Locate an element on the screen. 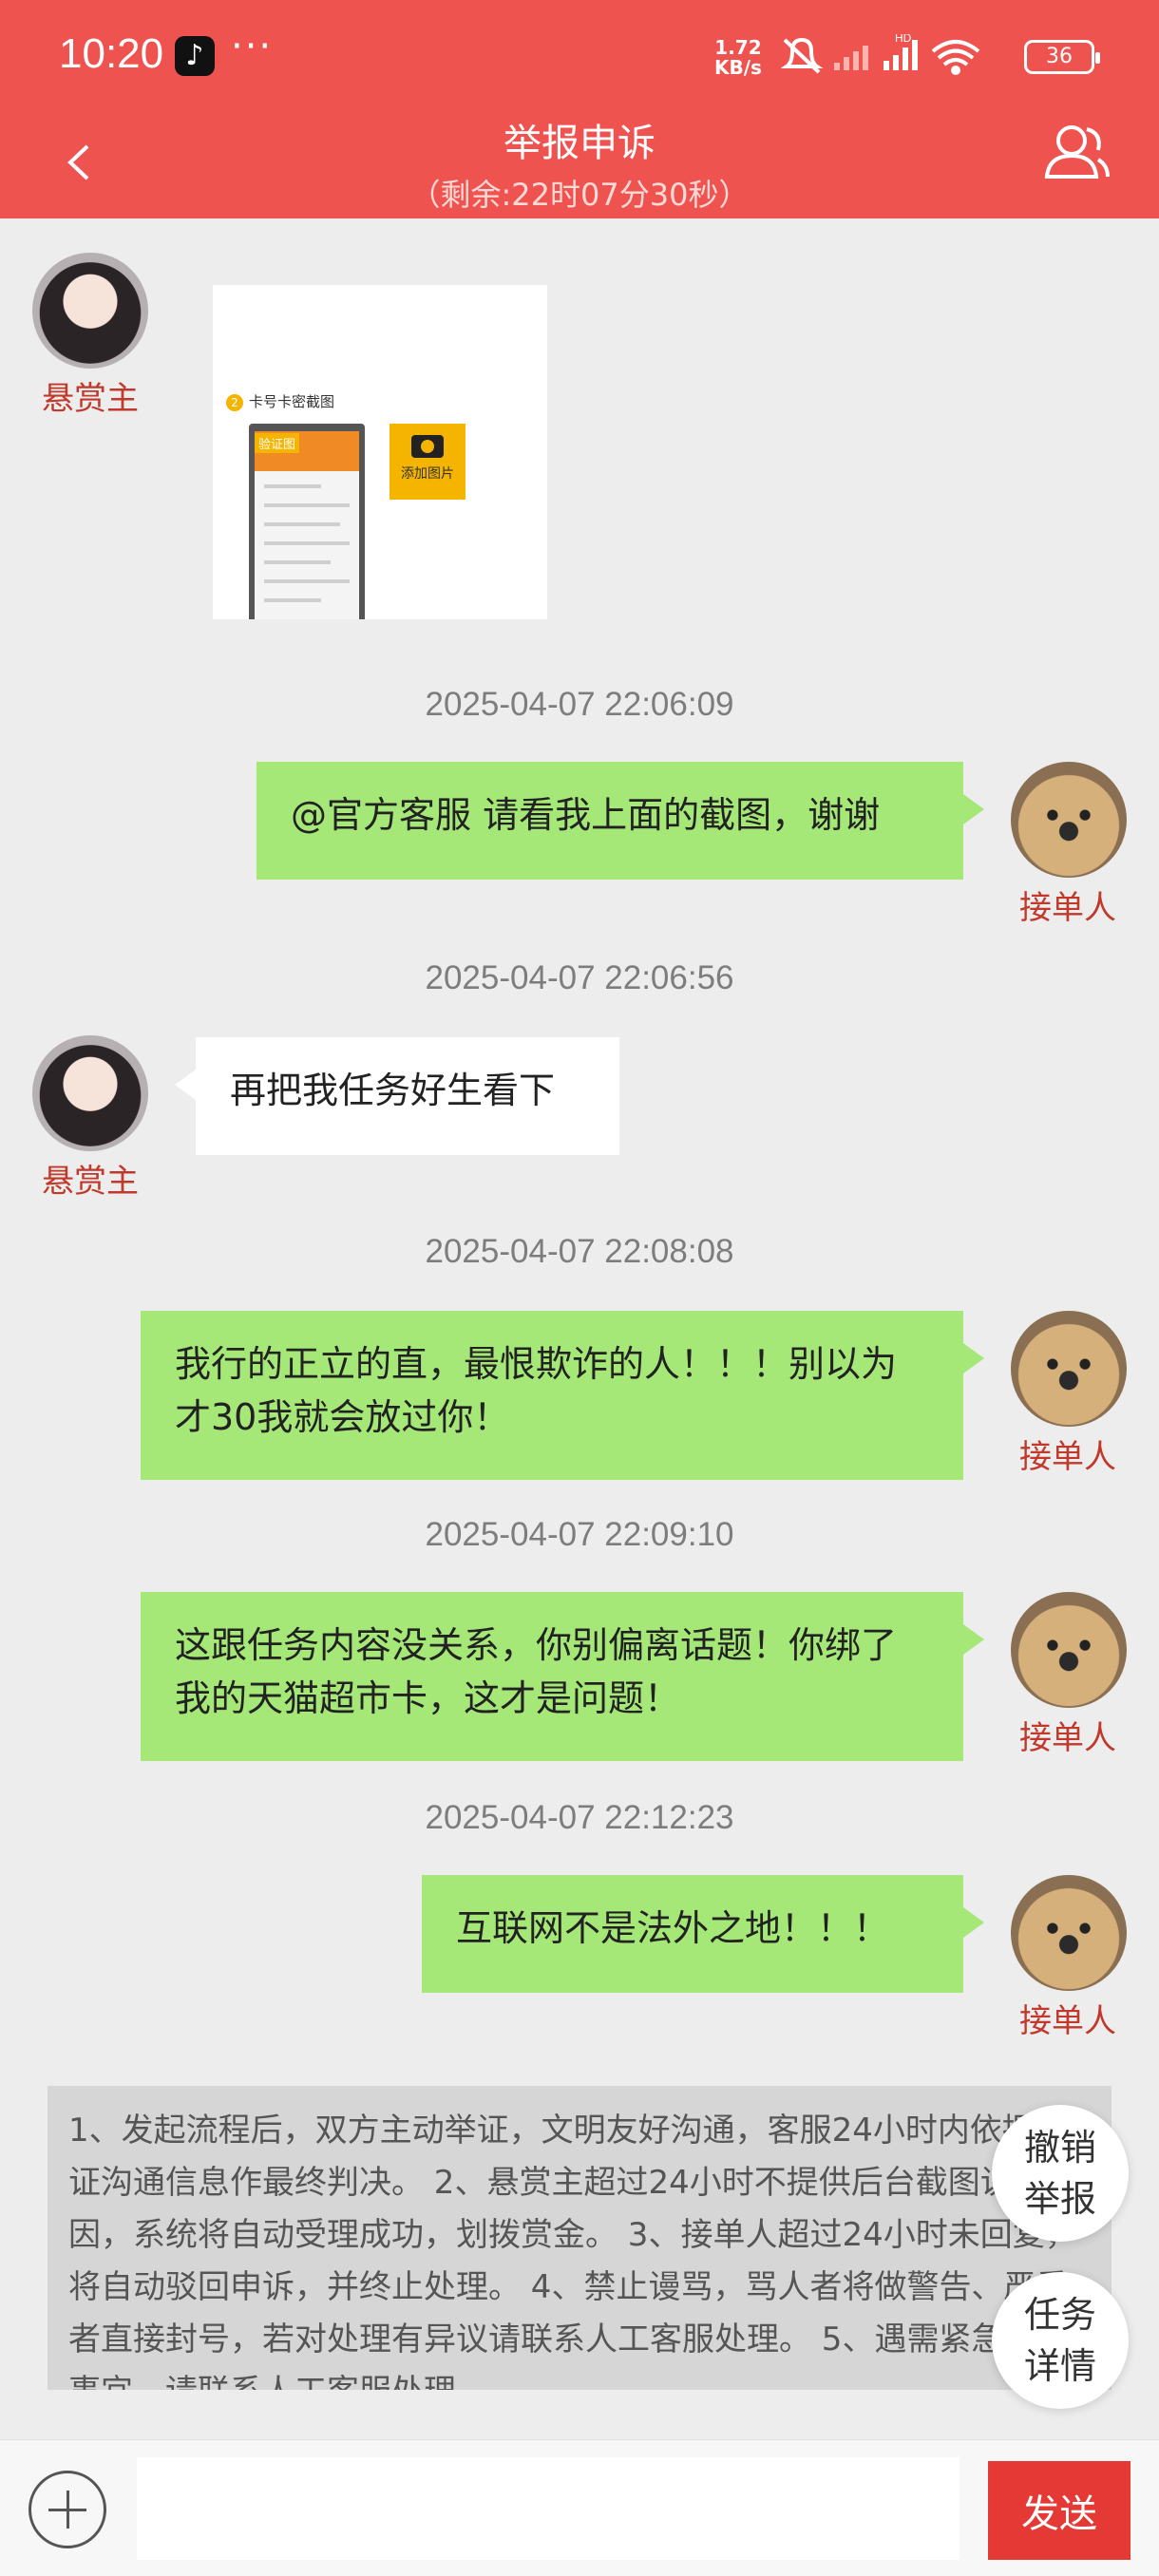 The image size is (1159, 2576). message-bubble: 再把我任务好生看下 is located at coordinates (397, 1096).